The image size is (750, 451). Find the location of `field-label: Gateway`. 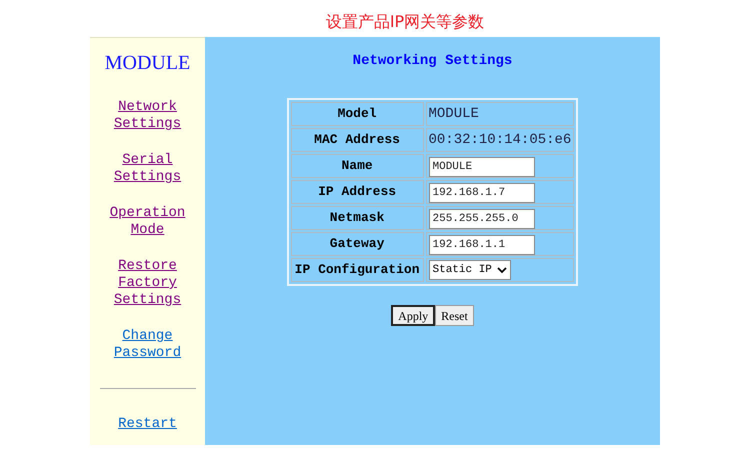

field-label: Gateway is located at coordinates (357, 244).